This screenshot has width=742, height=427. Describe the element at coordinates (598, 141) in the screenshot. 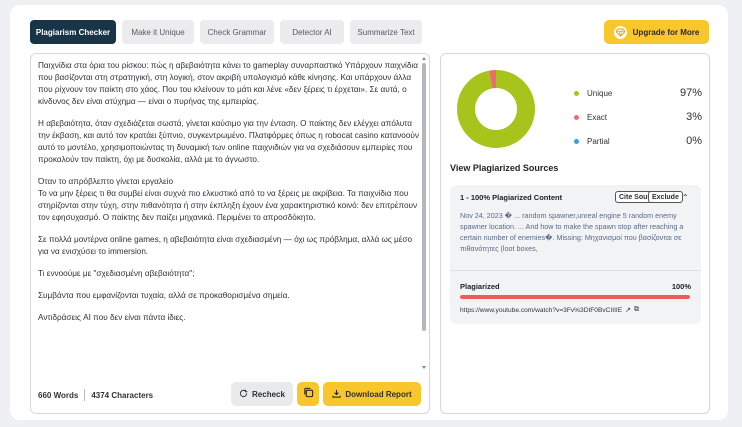

I see `legend-label: Partial` at that location.